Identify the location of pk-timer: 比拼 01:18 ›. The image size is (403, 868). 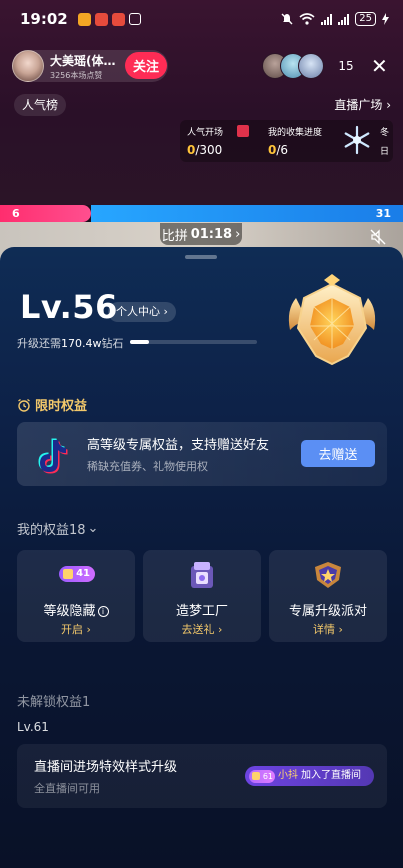
(201, 234).